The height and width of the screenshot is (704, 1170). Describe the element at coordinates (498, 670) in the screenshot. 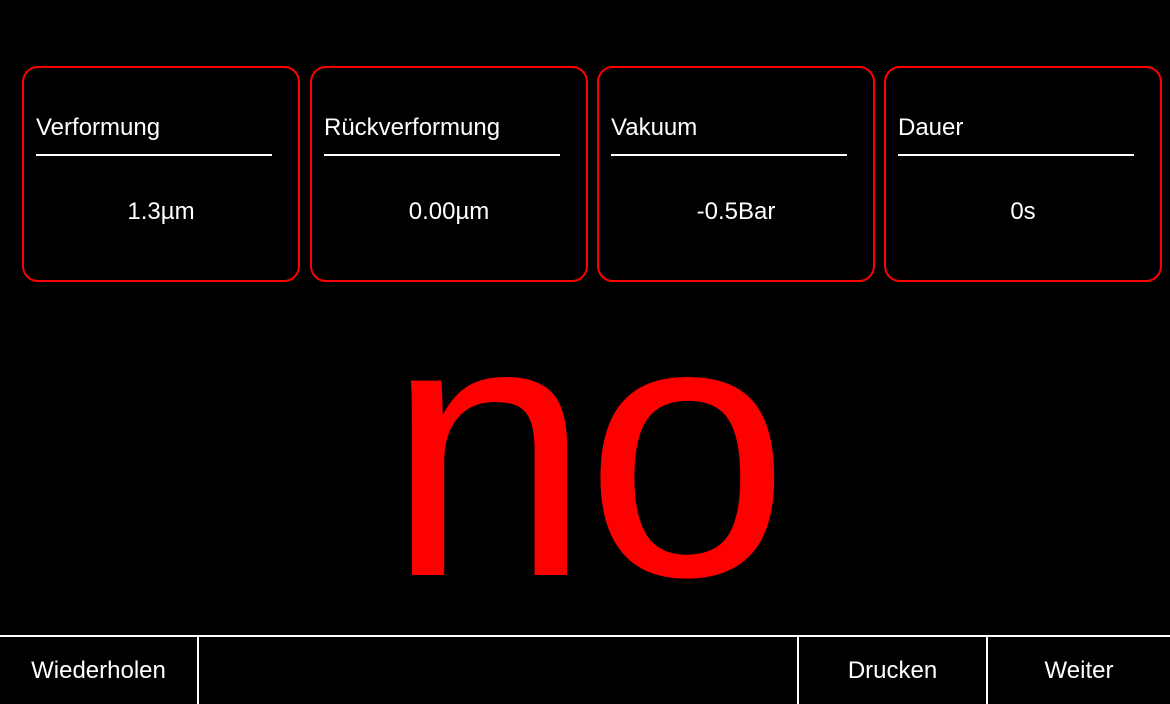

I see `empty-button-slot` at that location.